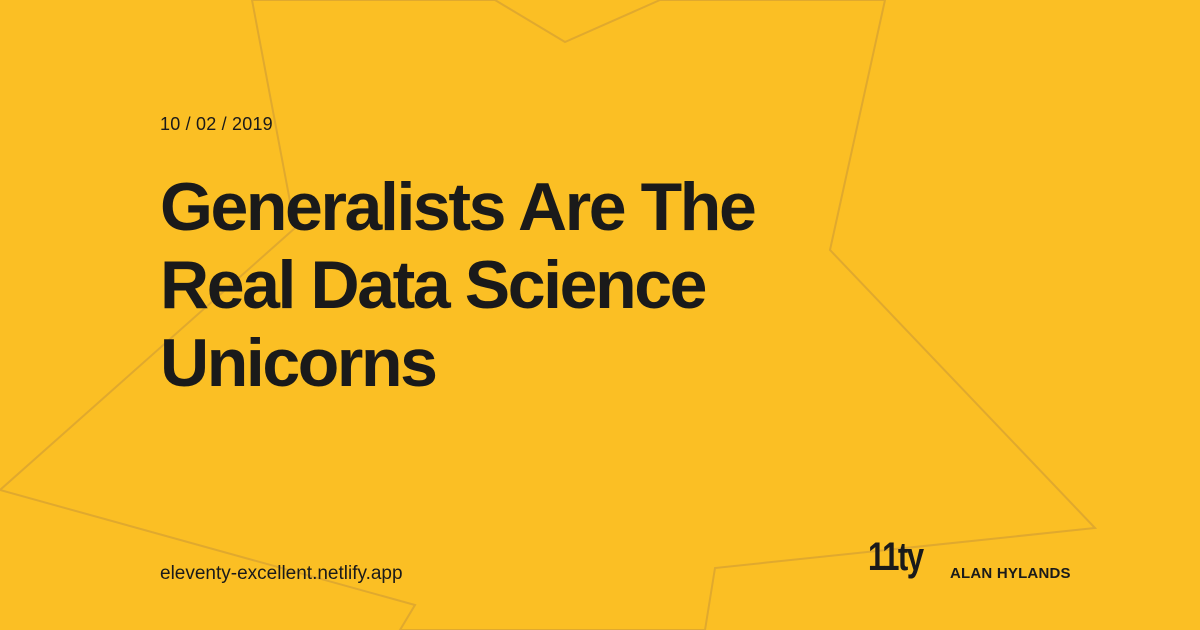 This screenshot has width=1200, height=630. Describe the element at coordinates (433, 285) in the screenshot. I see `post-title-line-2: Real Data Science` at that location.